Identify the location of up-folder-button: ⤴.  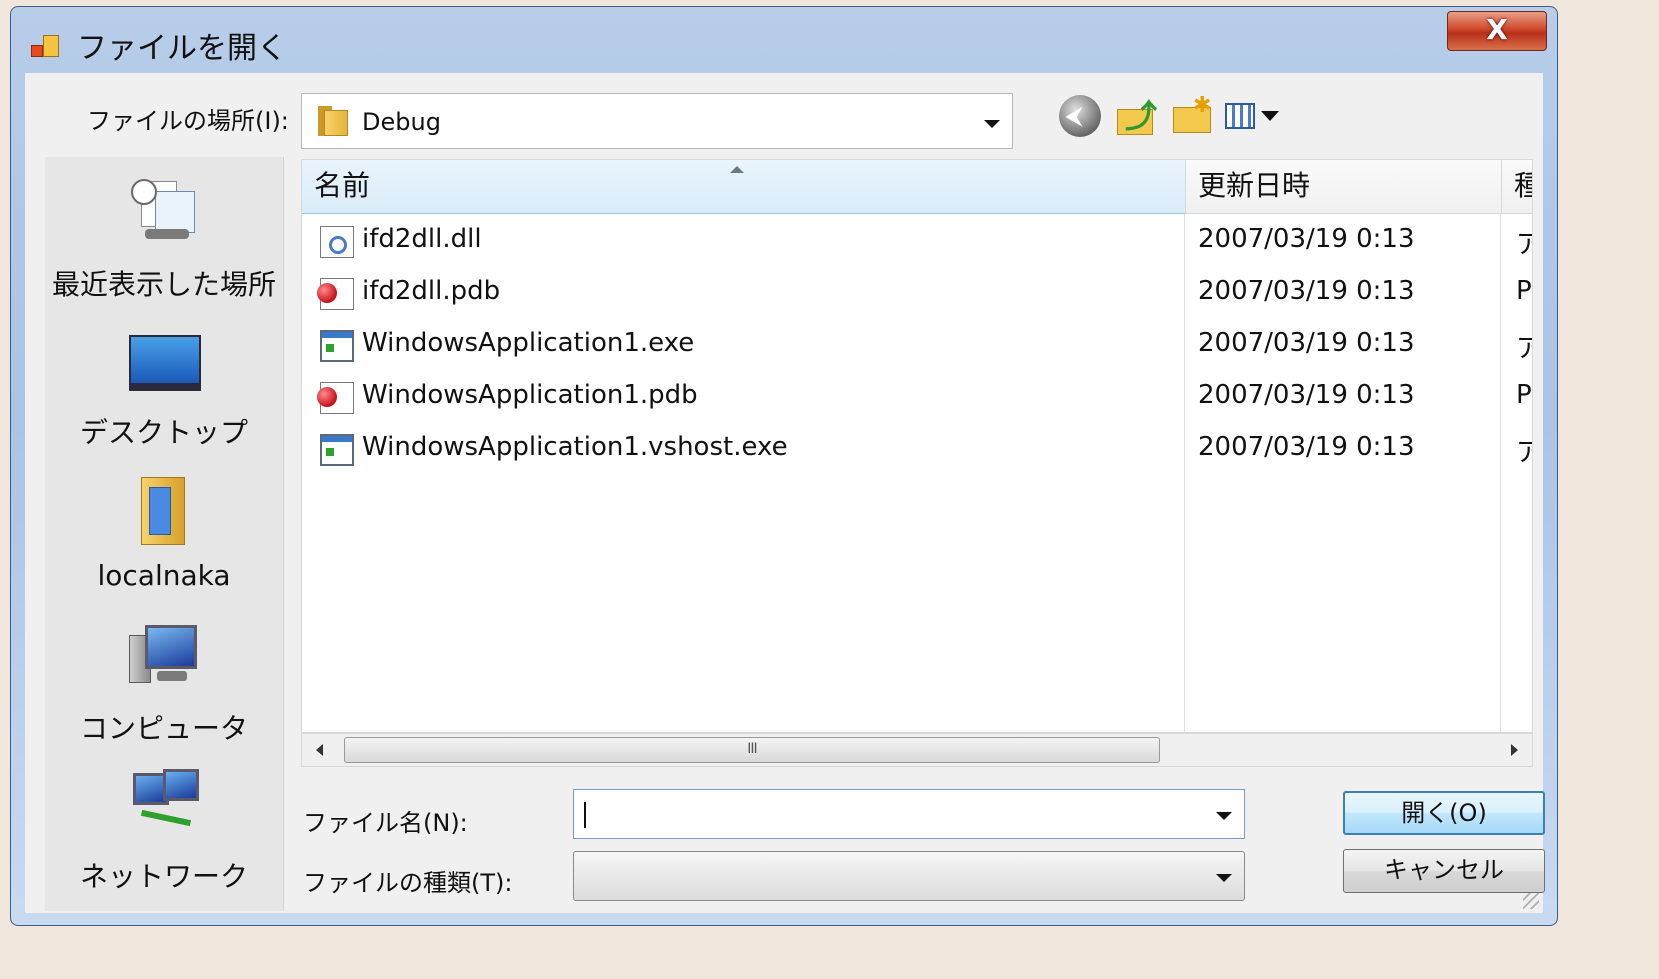
(1136, 116).